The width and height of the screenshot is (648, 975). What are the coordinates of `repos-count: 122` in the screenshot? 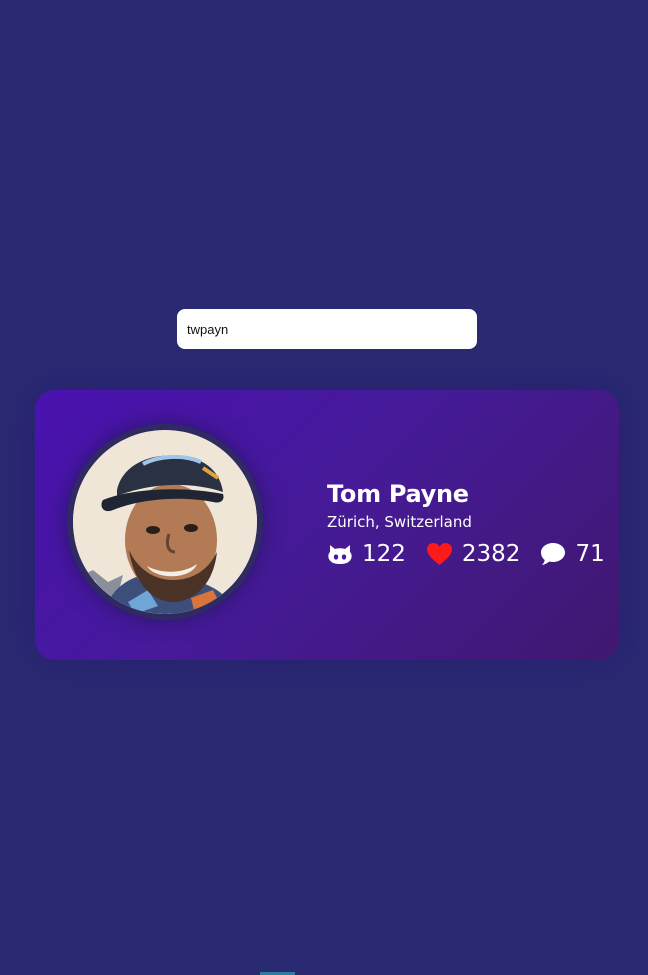 It's located at (384, 554).